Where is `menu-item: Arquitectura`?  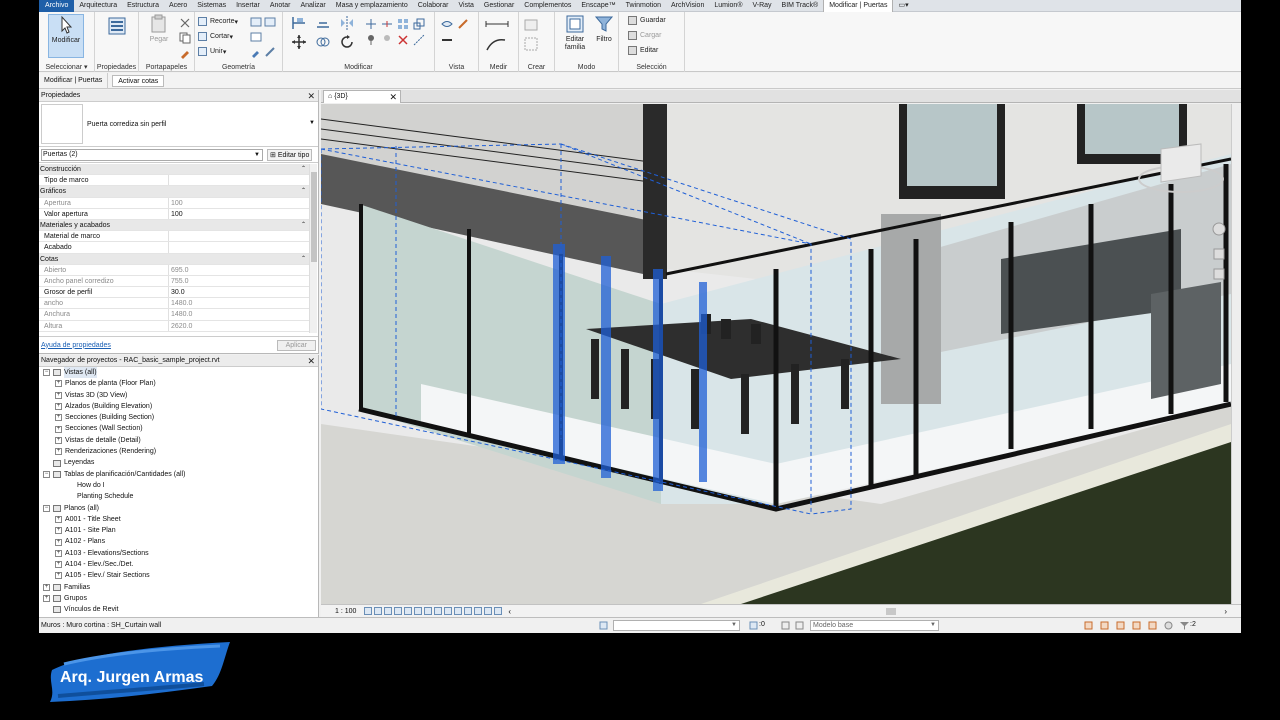
menu-item: Arquitectura is located at coordinates (98, 6).